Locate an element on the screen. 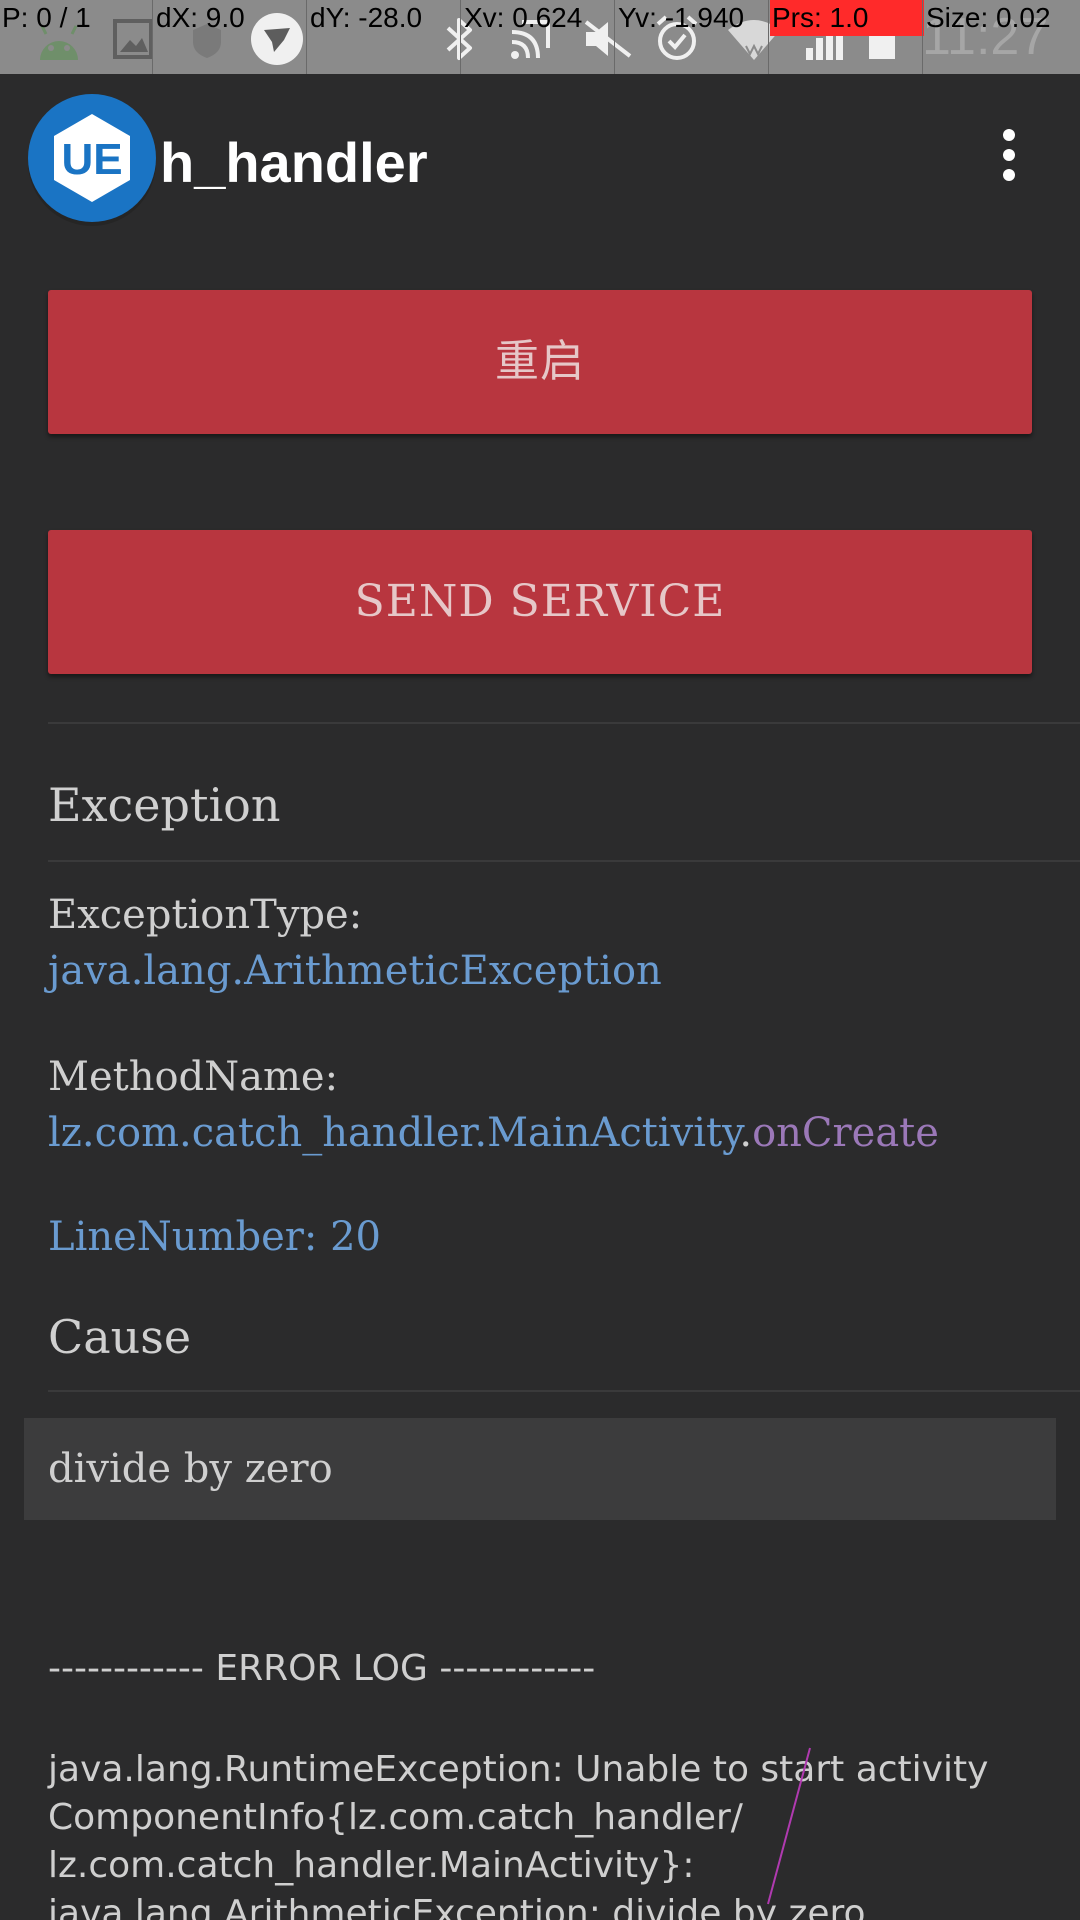  exception-type-label: ExceptionType: is located at coordinates (205, 915).